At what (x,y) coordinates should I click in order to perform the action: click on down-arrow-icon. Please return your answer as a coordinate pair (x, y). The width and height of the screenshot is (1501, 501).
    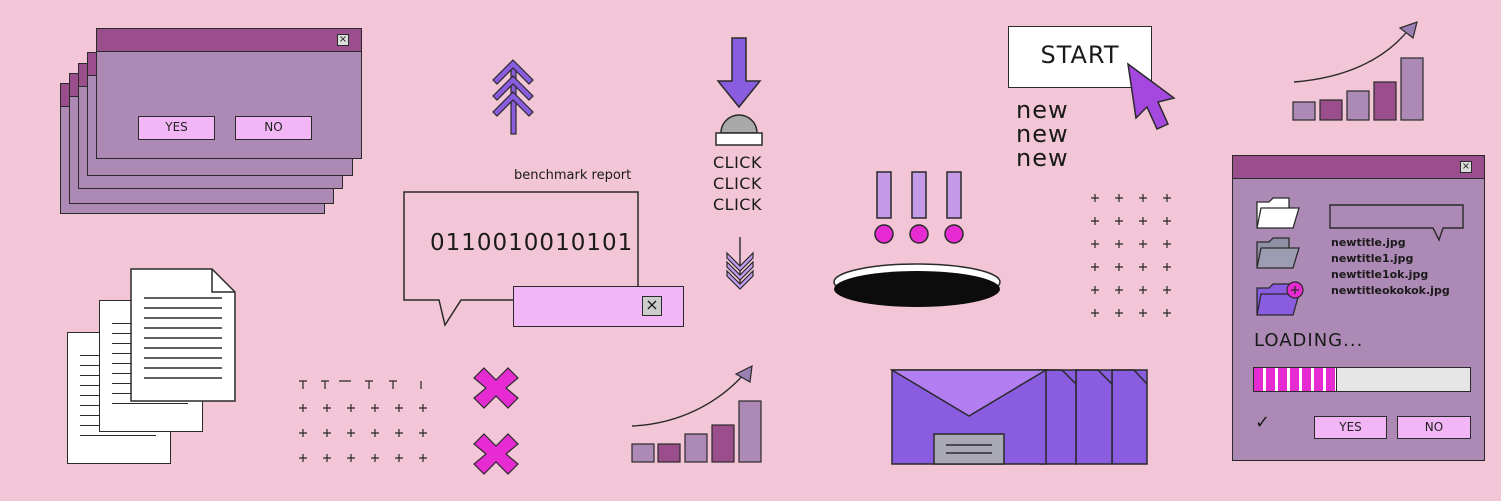
    Looking at the image, I should click on (739, 73).